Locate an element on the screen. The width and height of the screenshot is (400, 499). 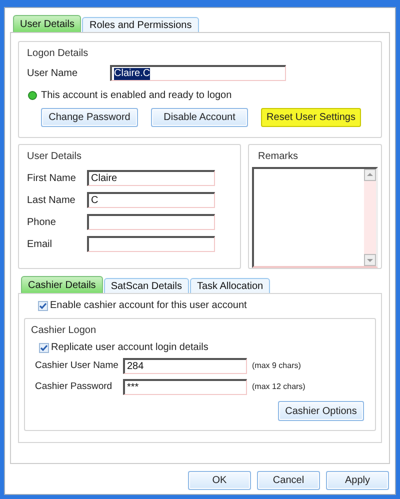
group-title: Remarks is located at coordinates (278, 157).